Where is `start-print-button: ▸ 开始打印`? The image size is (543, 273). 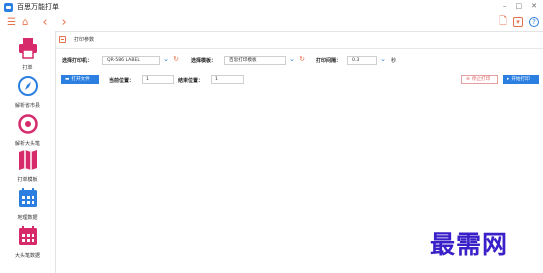 start-print-button: ▸ 开始打印 is located at coordinates (521, 79).